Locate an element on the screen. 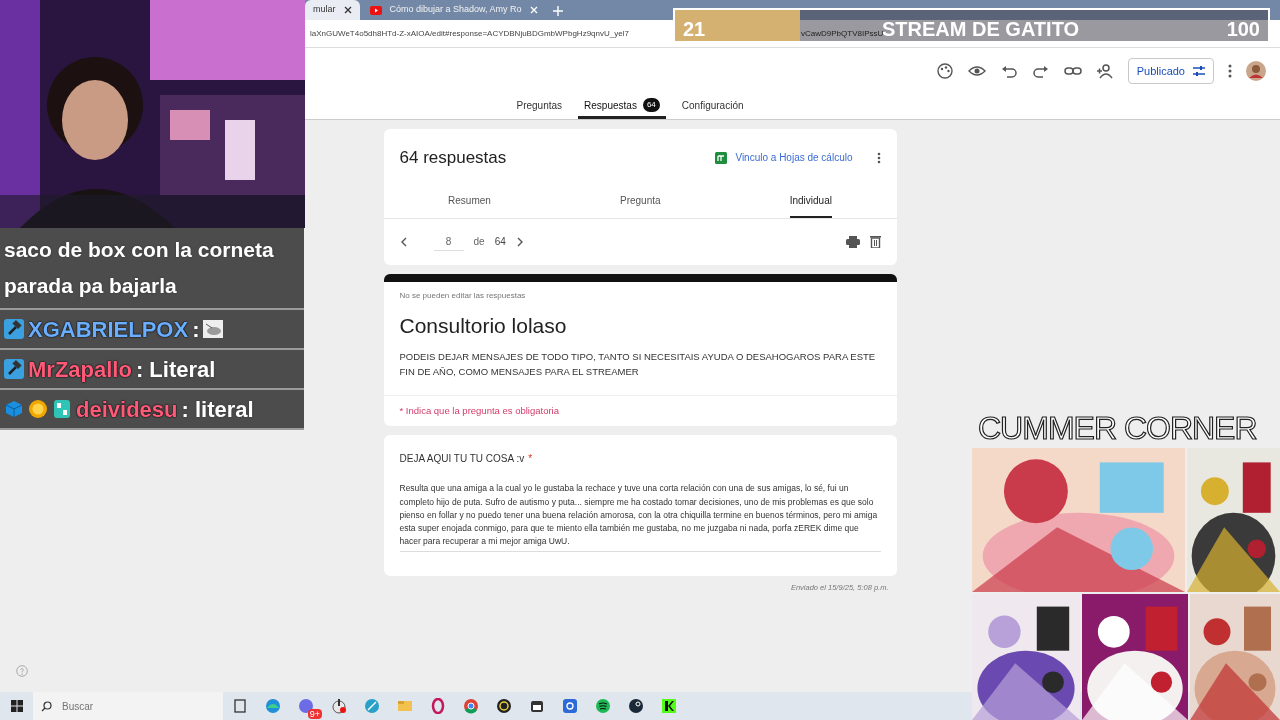  form-description: PODEIS DEJAR MENSAJES DE TODO TIPO, TANTO SI NECESITAIS AYUDA O DESAHOGAROS PARA ESTE FIN DE AÑO, COMO MENSAJES PARA EL STREAMER is located at coordinates (638, 364).